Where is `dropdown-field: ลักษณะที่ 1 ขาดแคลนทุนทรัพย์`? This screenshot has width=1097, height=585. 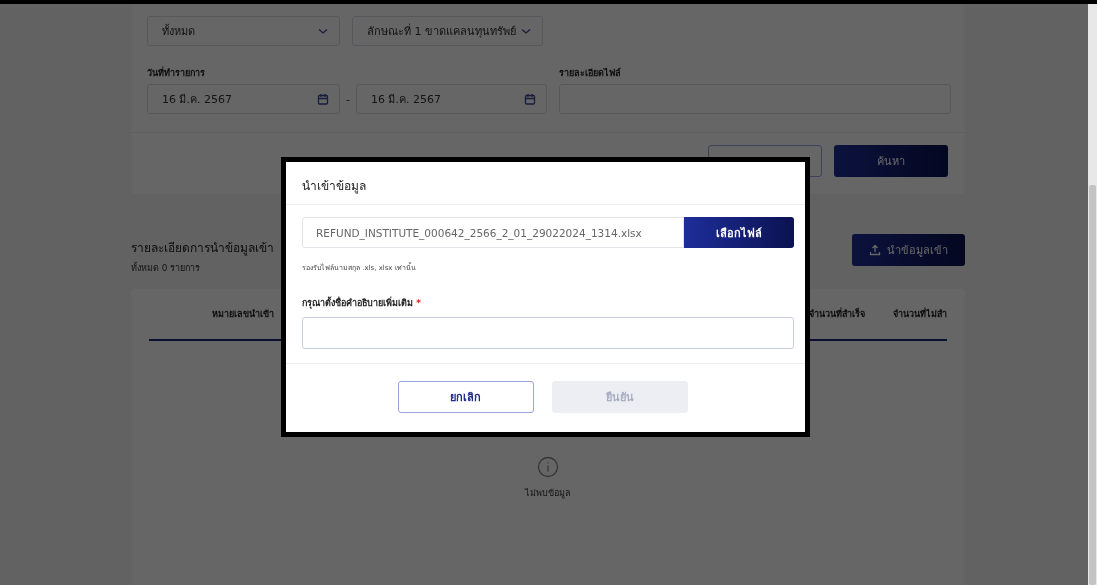
dropdown-field: ลักษณะที่ 1 ขาดแคลนทุนทรัพย์ is located at coordinates (447, 31).